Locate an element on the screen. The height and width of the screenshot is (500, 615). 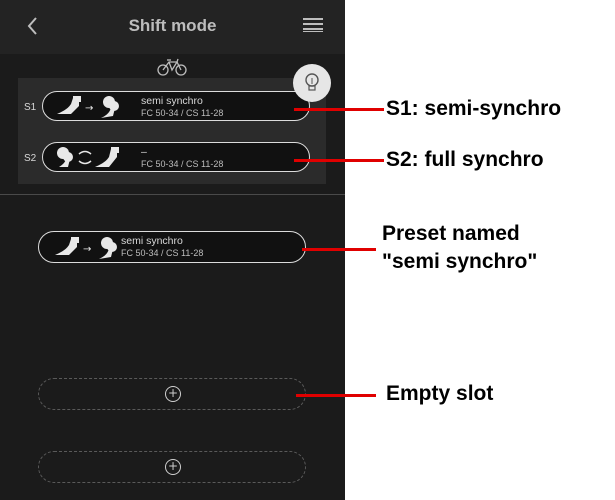
empty-slot-1: + is located at coordinates (172, 394).